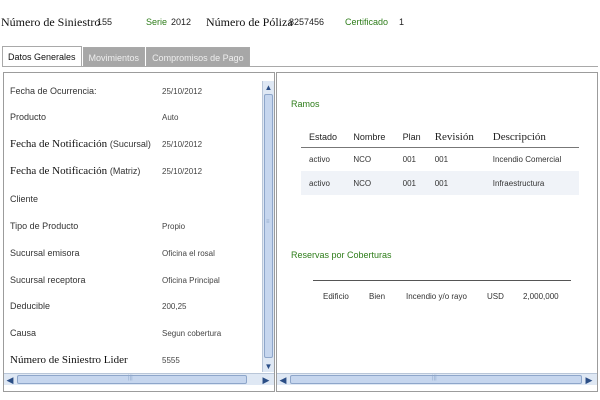 This screenshot has width=600, height=400. I want to click on field-value: 200,25, so click(174, 306).